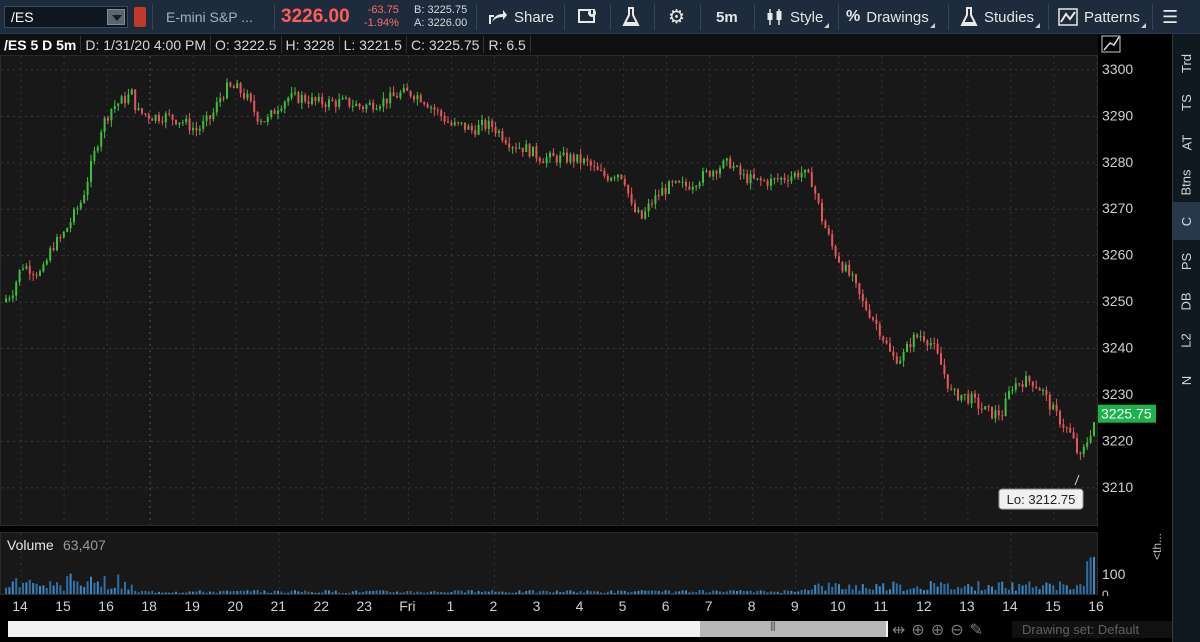 The image size is (1200, 642). Describe the element at coordinates (1186, 142) in the screenshot. I see `side-tab-at: AT` at that location.